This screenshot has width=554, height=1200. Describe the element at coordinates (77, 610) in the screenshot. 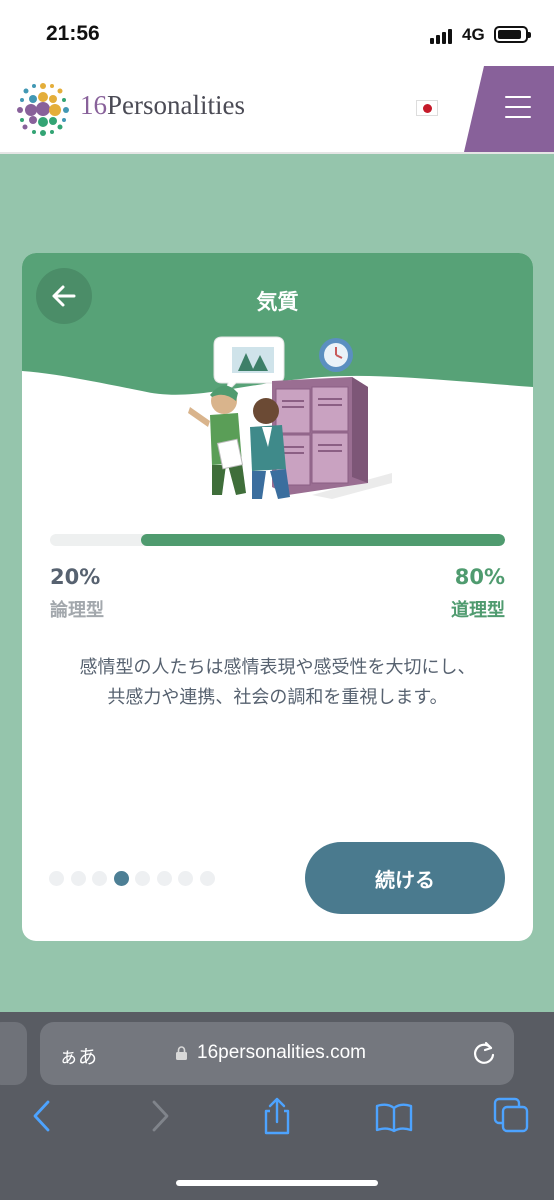

I see `left-label: 論理型` at that location.